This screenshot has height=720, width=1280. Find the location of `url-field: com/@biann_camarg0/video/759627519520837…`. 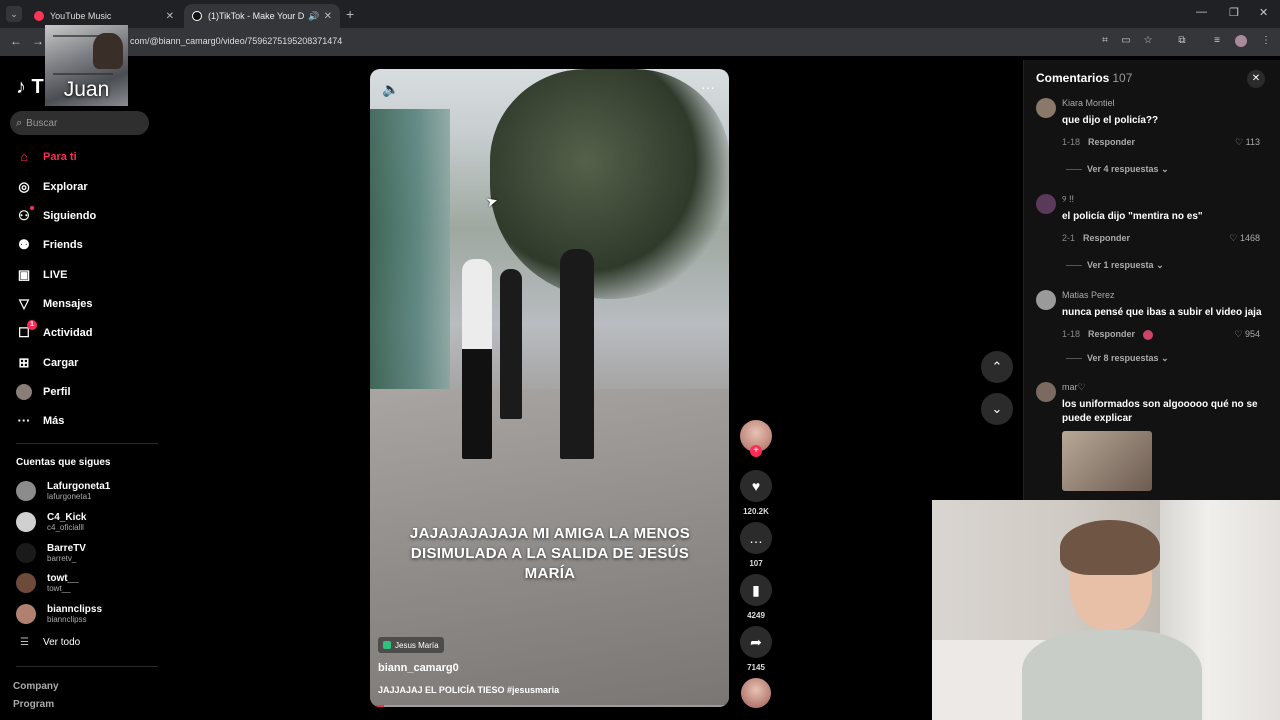

url-field: com/@biann_camarg0/video/759627519520837… is located at coordinates (236, 41).